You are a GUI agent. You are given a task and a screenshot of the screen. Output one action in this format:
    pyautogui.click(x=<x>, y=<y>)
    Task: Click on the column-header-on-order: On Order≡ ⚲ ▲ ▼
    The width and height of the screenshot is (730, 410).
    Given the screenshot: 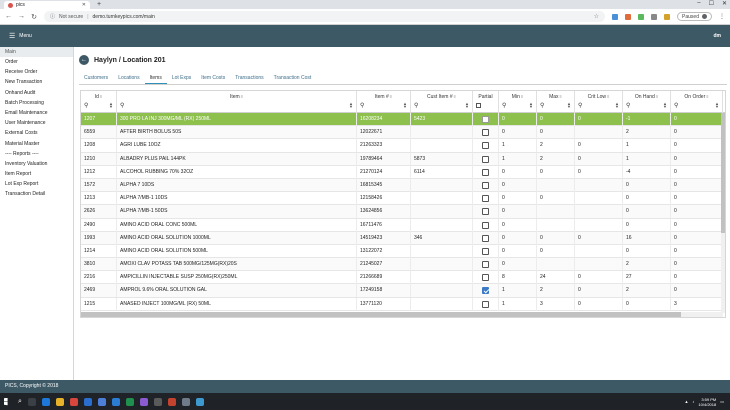 What is the action you would take?
    pyautogui.click(x=697, y=102)
    